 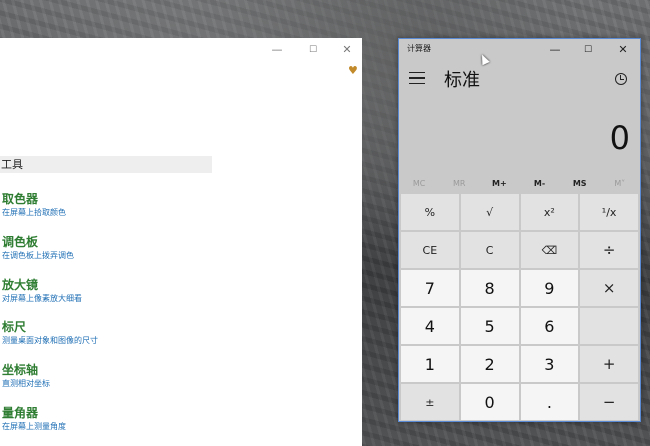 What do you see at coordinates (42, 298) in the screenshot?
I see `tool-description: 对屏幕上像素放大细看` at bounding box center [42, 298].